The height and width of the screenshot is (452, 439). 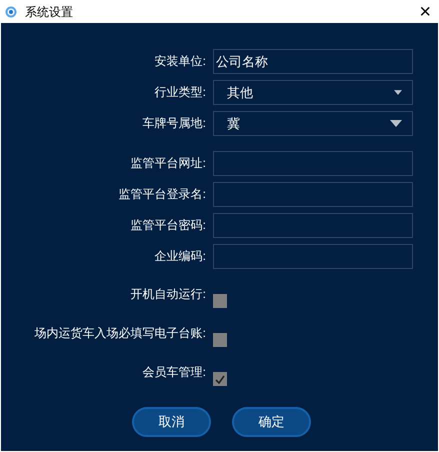 What do you see at coordinates (313, 123) in the screenshot?
I see `dropdown-field: 冀` at bounding box center [313, 123].